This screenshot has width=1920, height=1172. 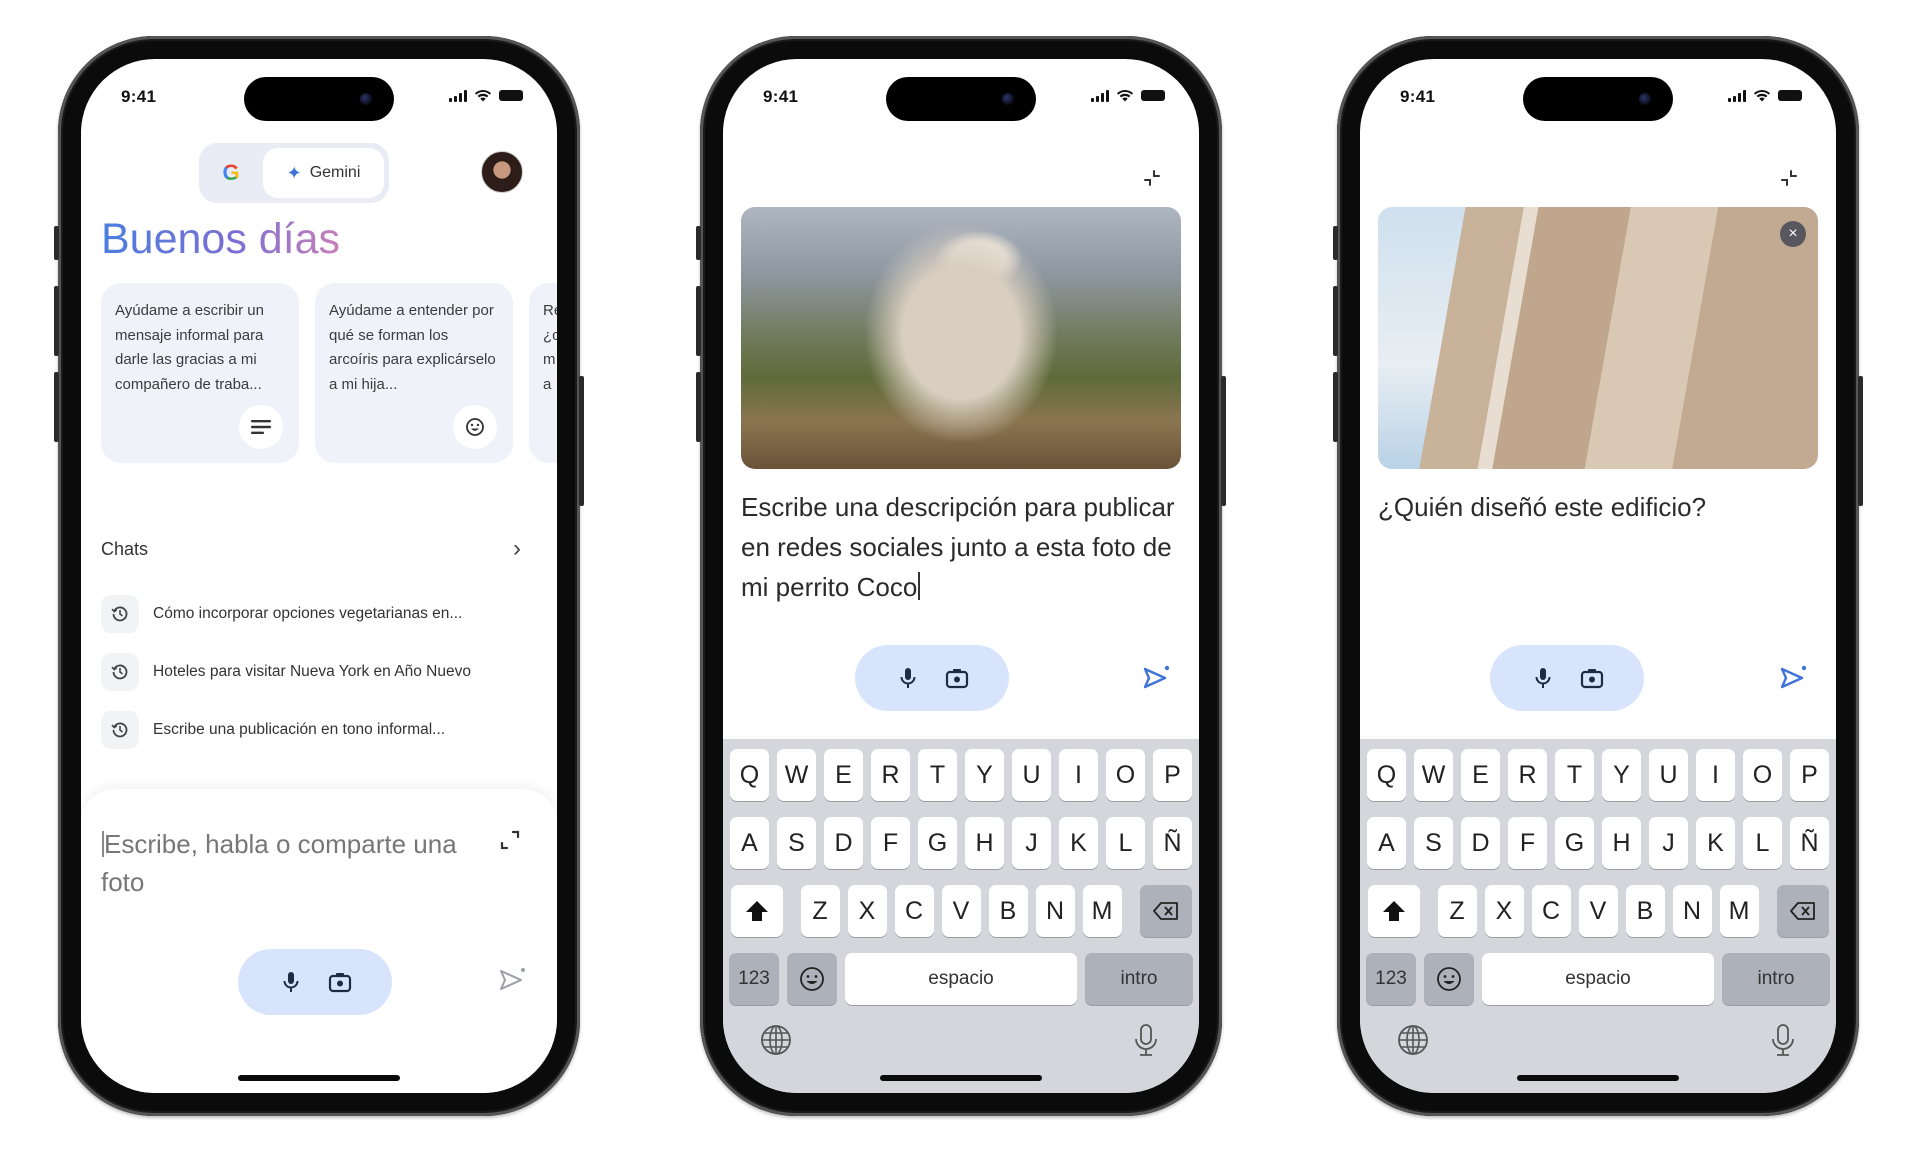 I want to click on text-caret, so click(x=919, y=586).